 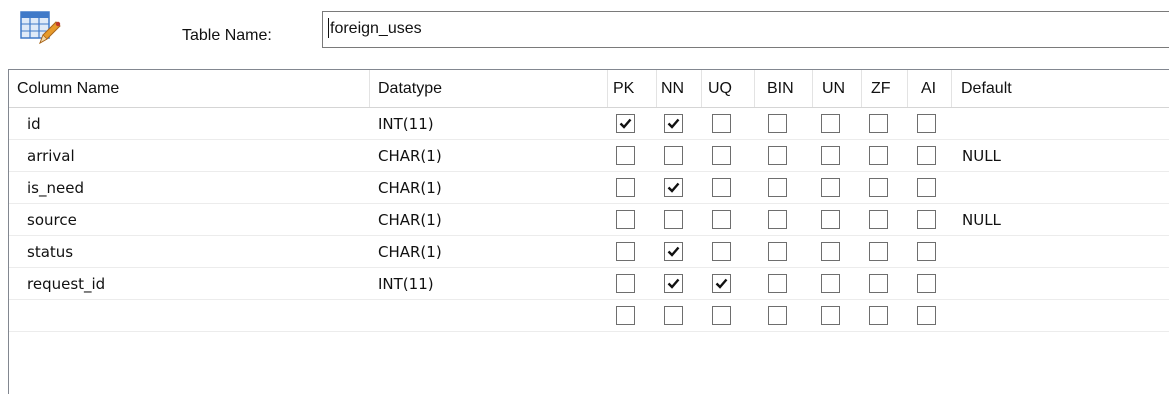 What do you see at coordinates (881, 88) in the screenshot?
I see `header-zf: ZF` at bounding box center [881, 88].